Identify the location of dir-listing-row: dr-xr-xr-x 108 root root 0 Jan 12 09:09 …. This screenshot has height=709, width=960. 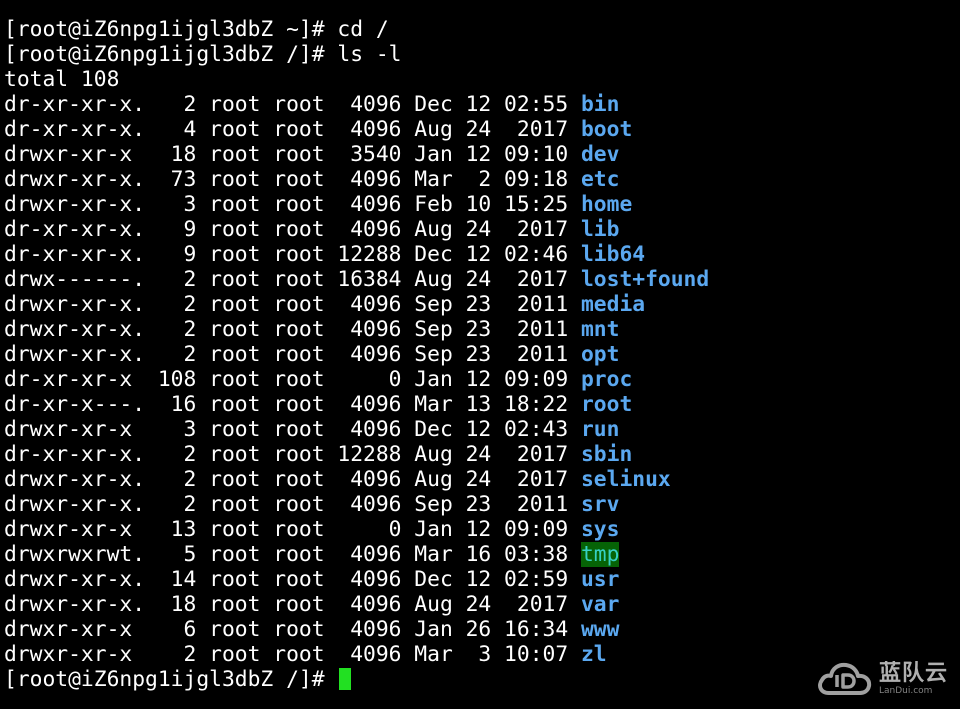
(480, 379).